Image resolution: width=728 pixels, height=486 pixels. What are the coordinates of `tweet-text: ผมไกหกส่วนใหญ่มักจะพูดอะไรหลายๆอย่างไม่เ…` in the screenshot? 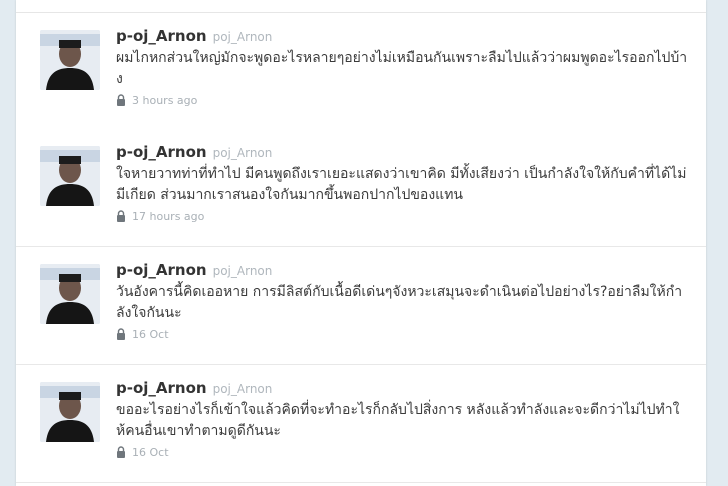 It's located at (402, 68).